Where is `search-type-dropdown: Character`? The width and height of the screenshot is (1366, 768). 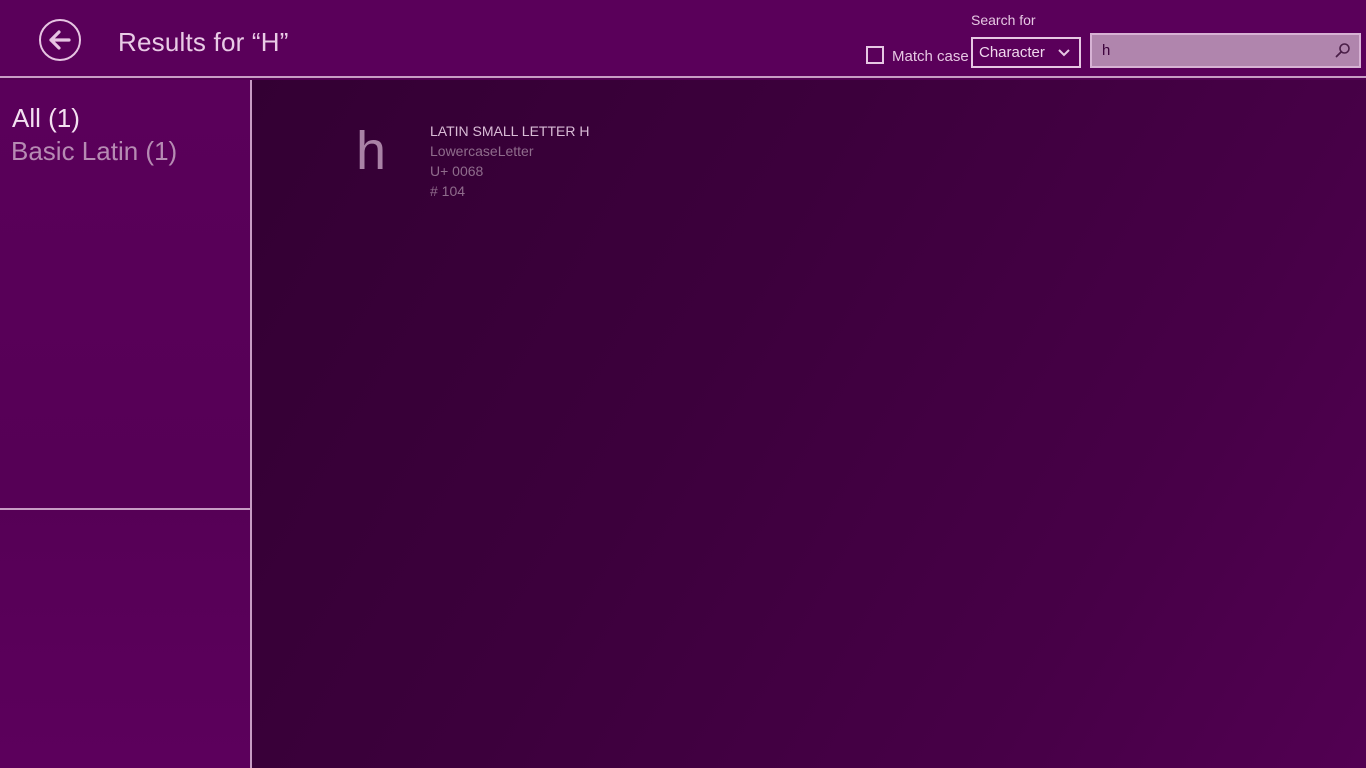 search-type-dropdown: Character is located at coordinates (1026, 52).